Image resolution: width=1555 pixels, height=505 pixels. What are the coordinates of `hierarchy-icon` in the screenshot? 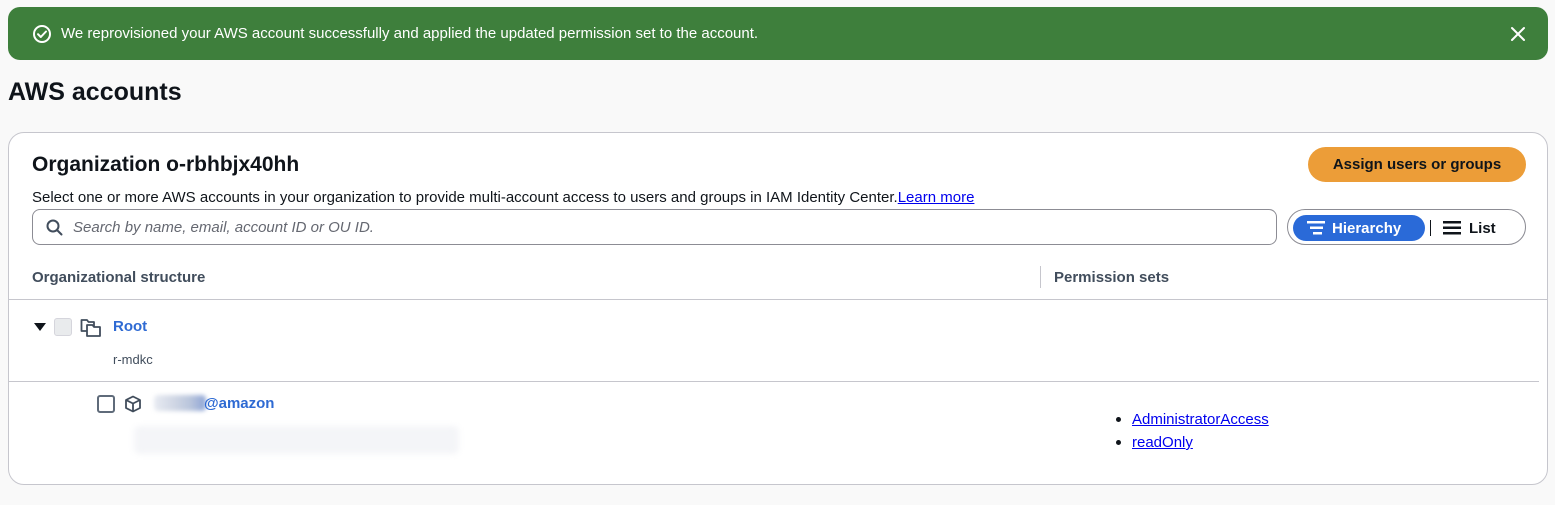 It's located at (1316, 228).